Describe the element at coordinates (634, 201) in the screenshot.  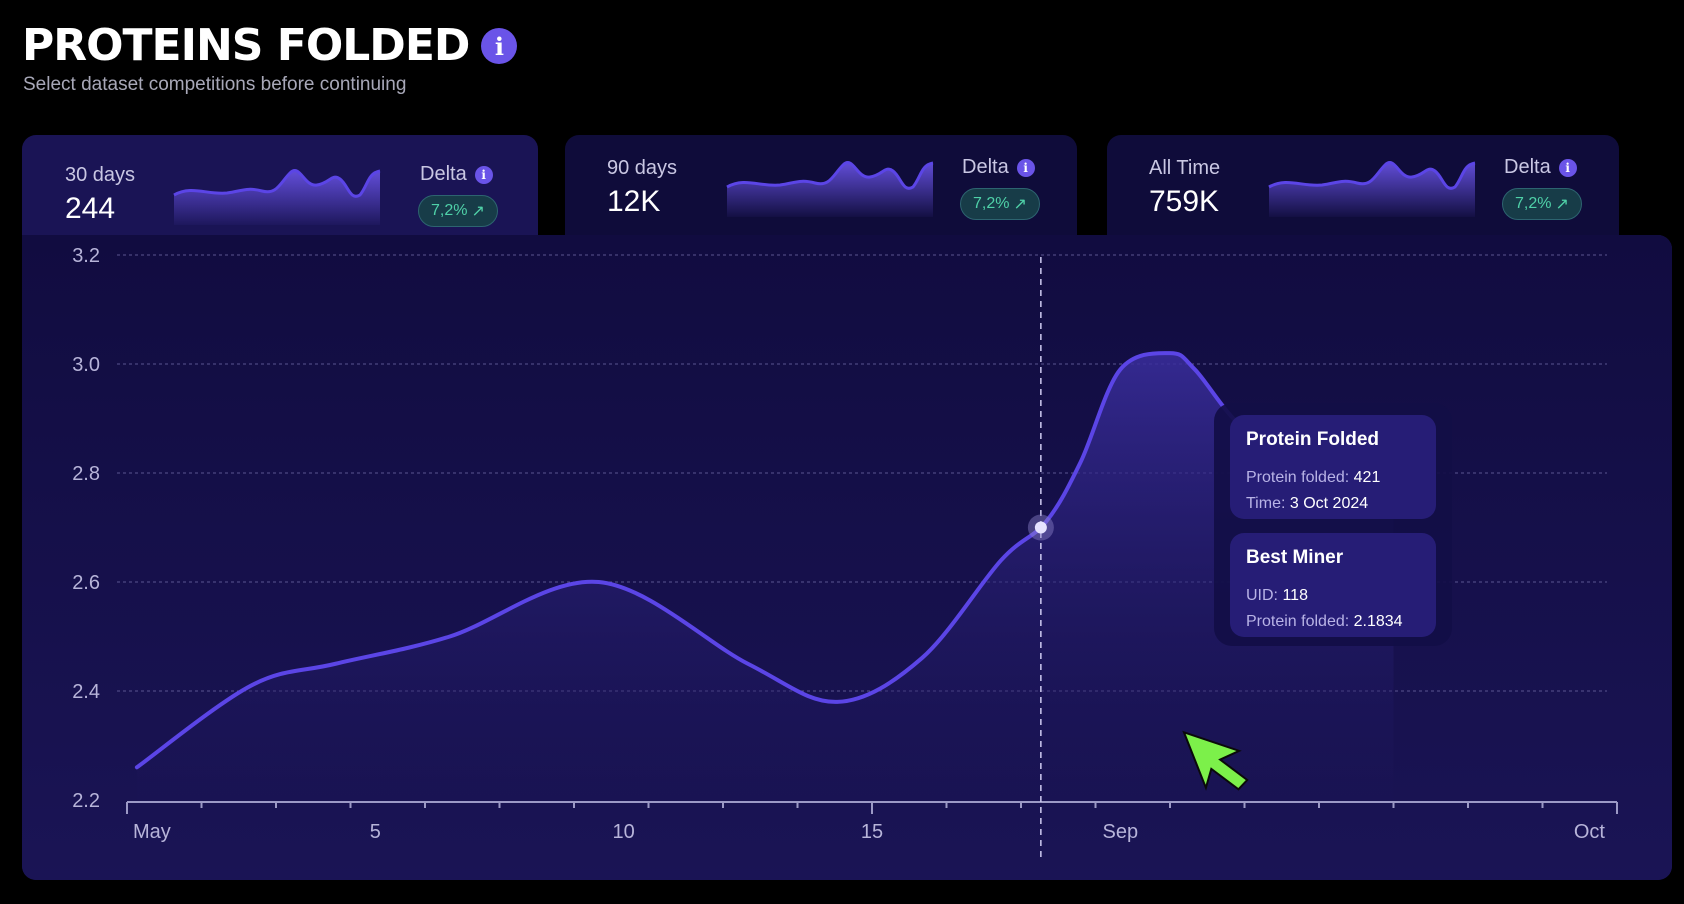
I see `card-value: 12K` at that location.